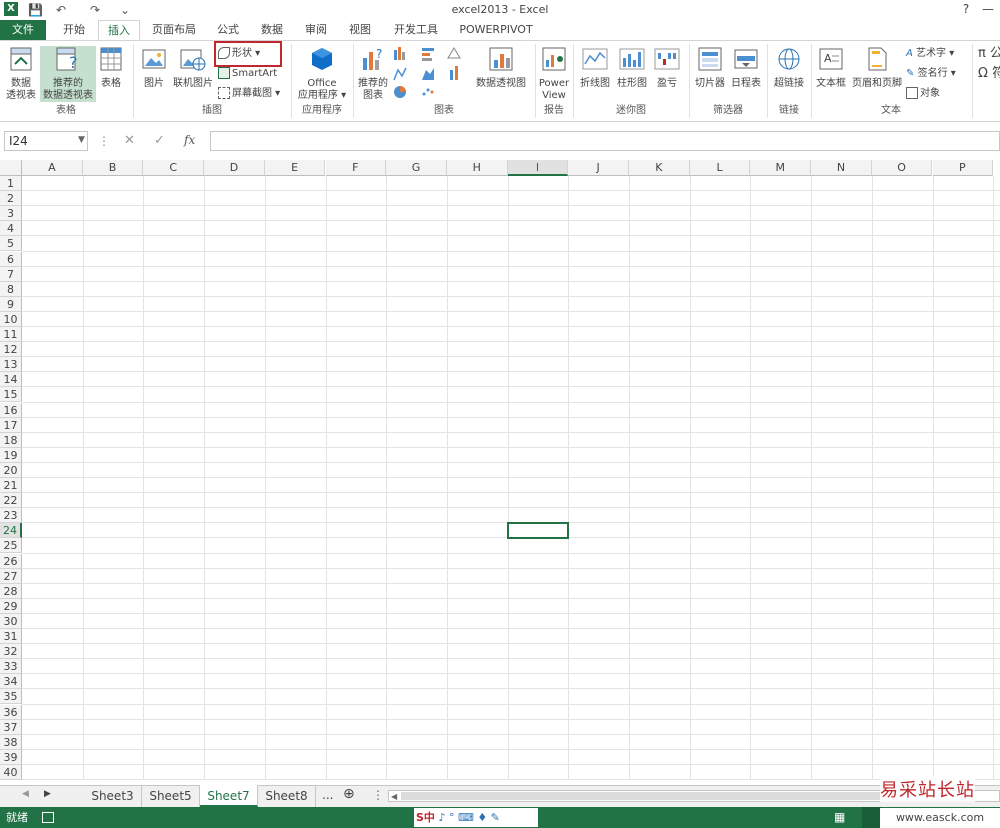 This screenshot has height=828, width=1000. What do you see at coordinates (989, 74) in the screenshot?
I see `symbol-button: Ω 符` at bounding box center [989, 74].